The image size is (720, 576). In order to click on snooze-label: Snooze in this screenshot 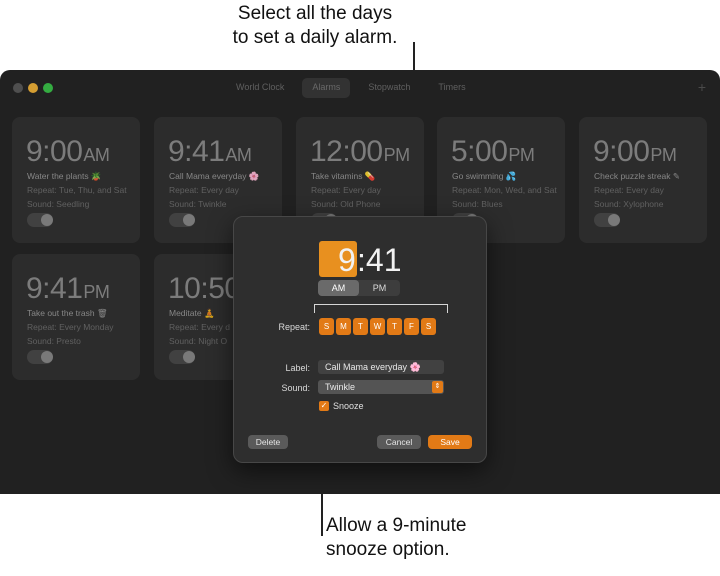, I will do `click(348, 406)`.